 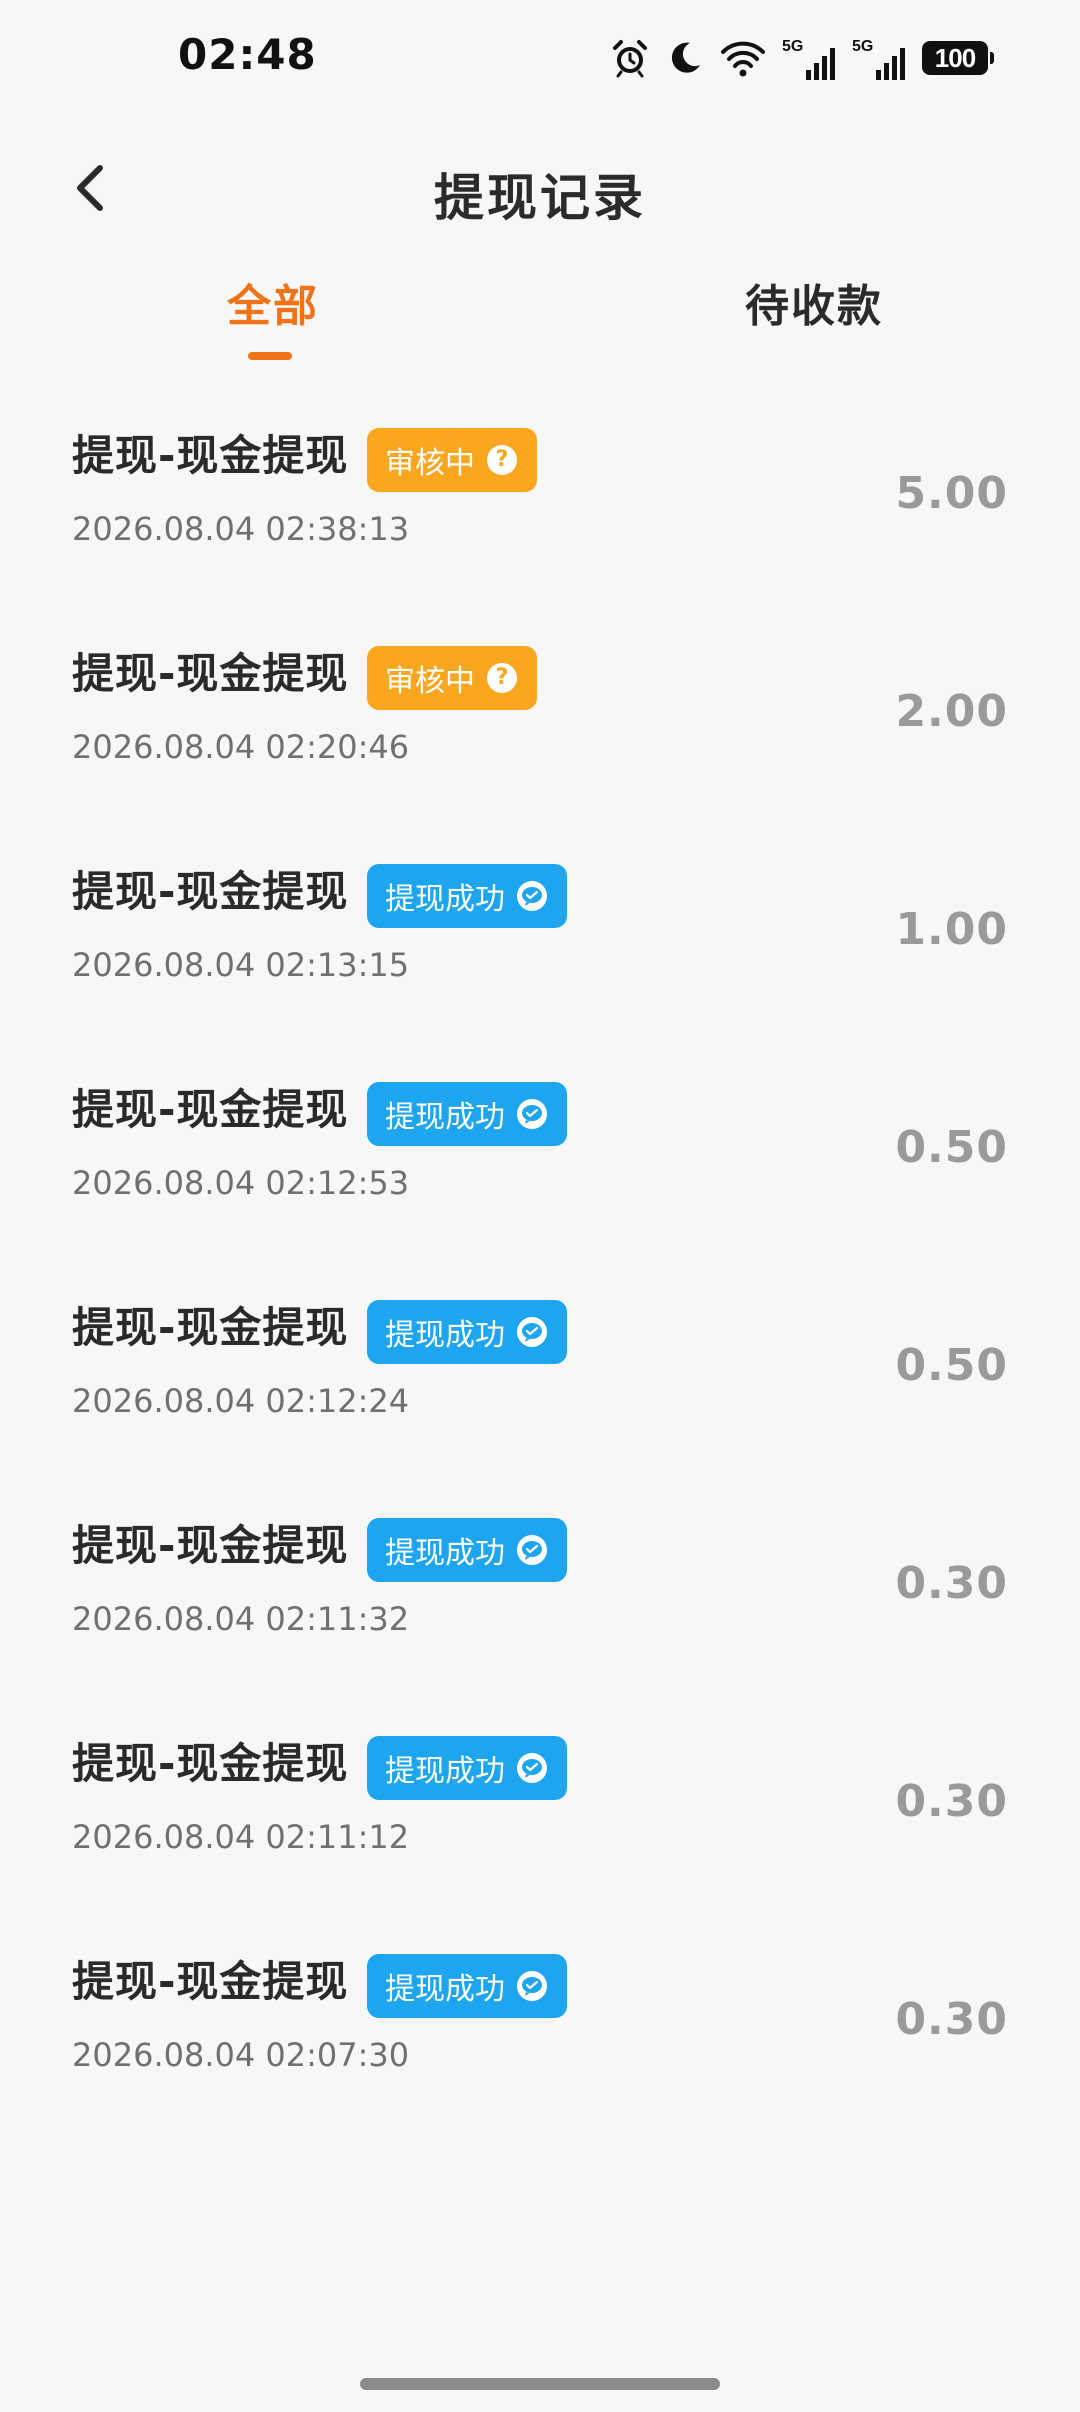 What do you see at coordinates (241, 1183) in the screenshot?
I see `record-time: 2026.08.04 02:12:53` at bounding box center [241, 1183].